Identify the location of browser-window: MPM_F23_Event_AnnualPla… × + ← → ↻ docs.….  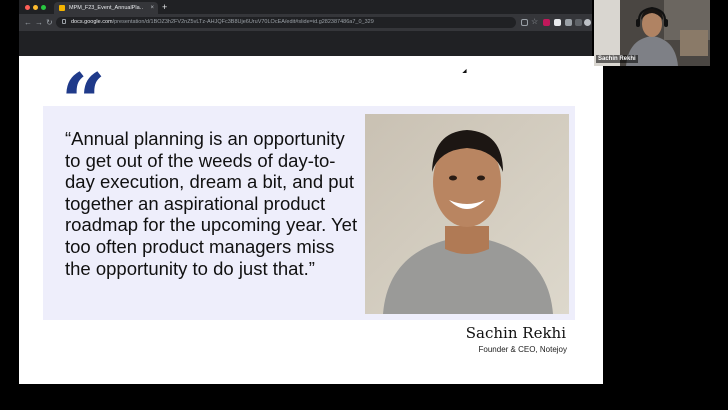
(305, 28).